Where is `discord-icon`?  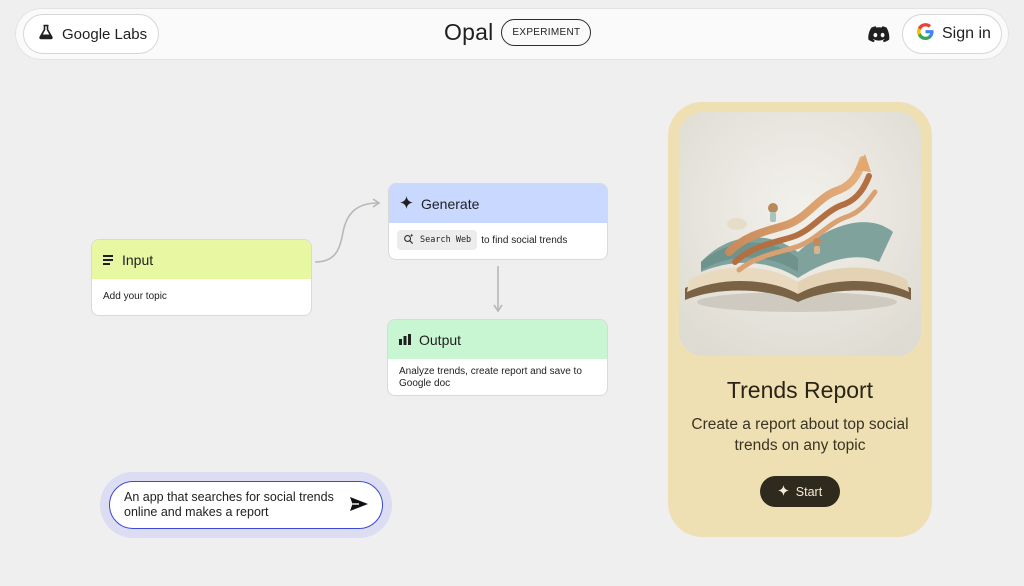
discord-icon is located at coordinates (879, 34).